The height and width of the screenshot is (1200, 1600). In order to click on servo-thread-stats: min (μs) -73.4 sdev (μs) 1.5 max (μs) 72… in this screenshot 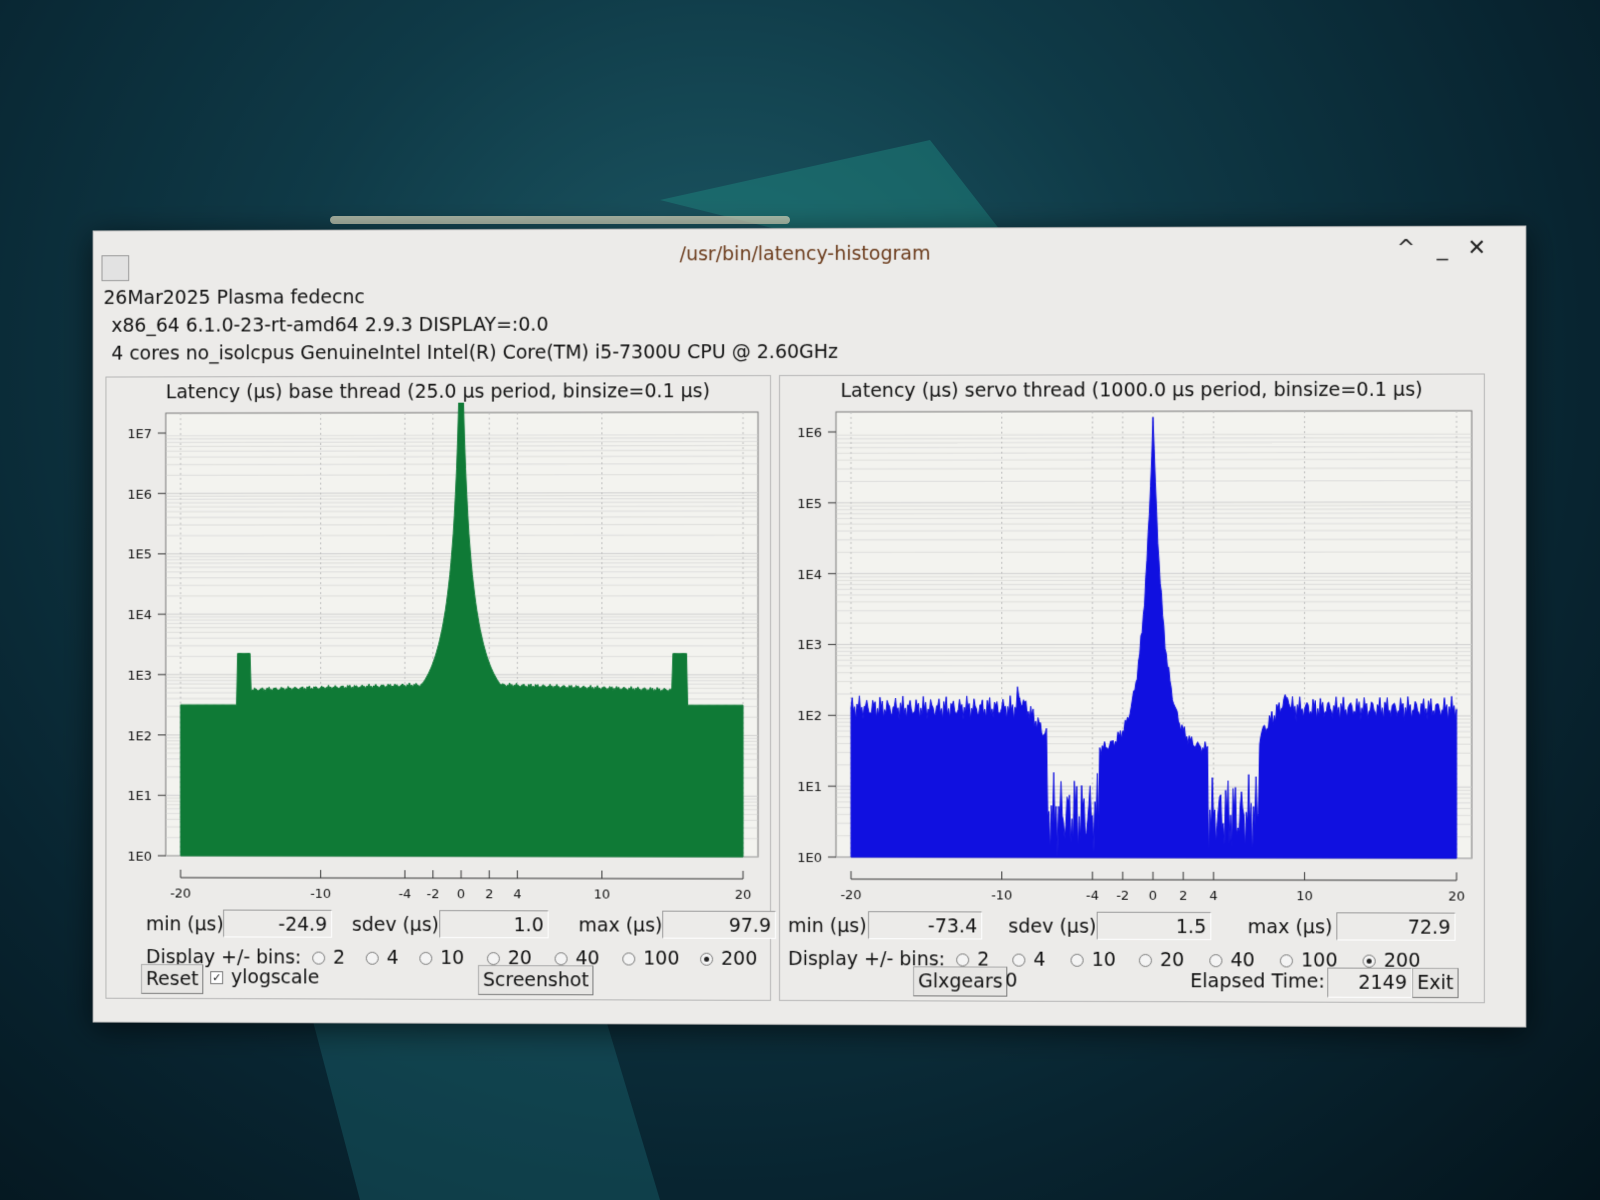, I will do `click(1132, 928)`.